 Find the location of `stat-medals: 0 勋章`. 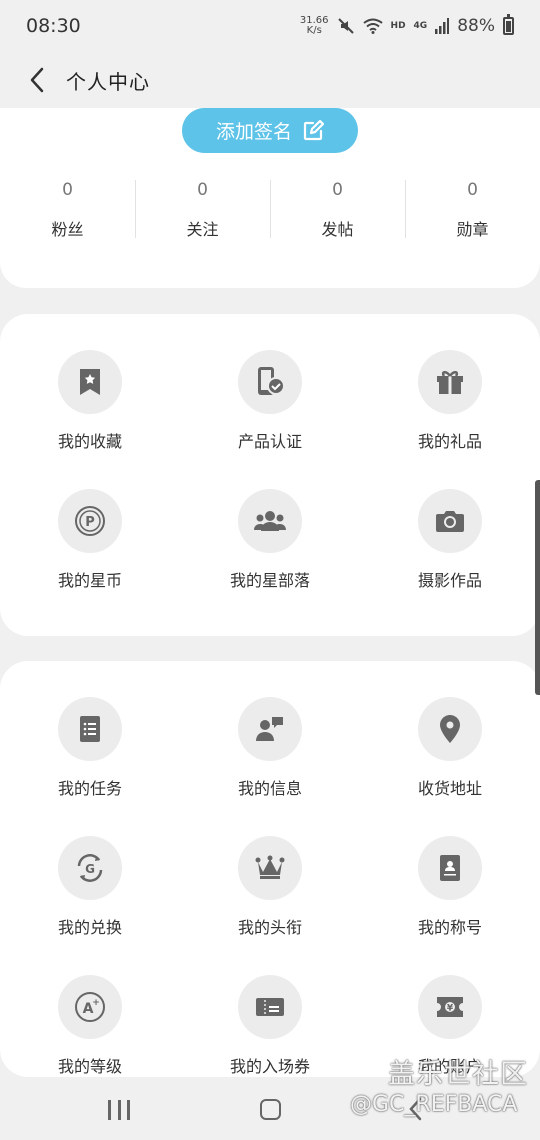

stat-medals: 0 勋章 is located at coordinates (472, 210).